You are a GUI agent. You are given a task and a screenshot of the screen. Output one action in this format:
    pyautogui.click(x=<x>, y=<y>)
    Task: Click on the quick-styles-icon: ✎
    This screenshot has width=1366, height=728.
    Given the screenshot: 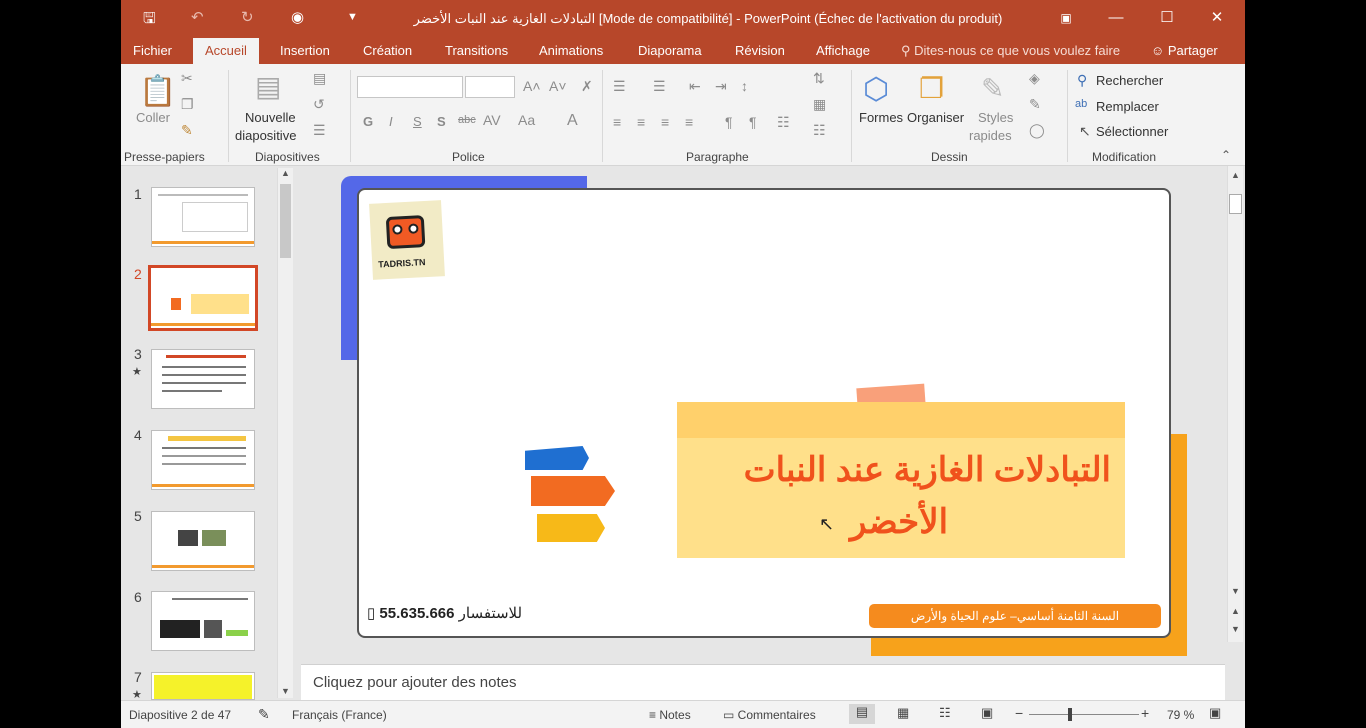 What is the action you would take?
    pyautogui.click(x=992, y=88)
    